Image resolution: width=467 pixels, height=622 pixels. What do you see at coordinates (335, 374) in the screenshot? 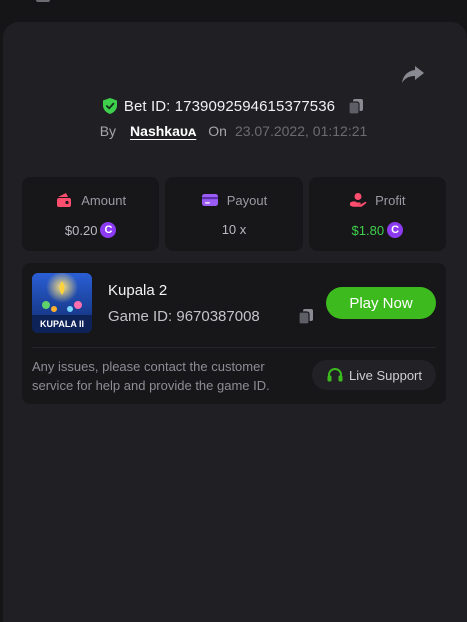
I see `headset-icon` at bounding box center [335, 374].